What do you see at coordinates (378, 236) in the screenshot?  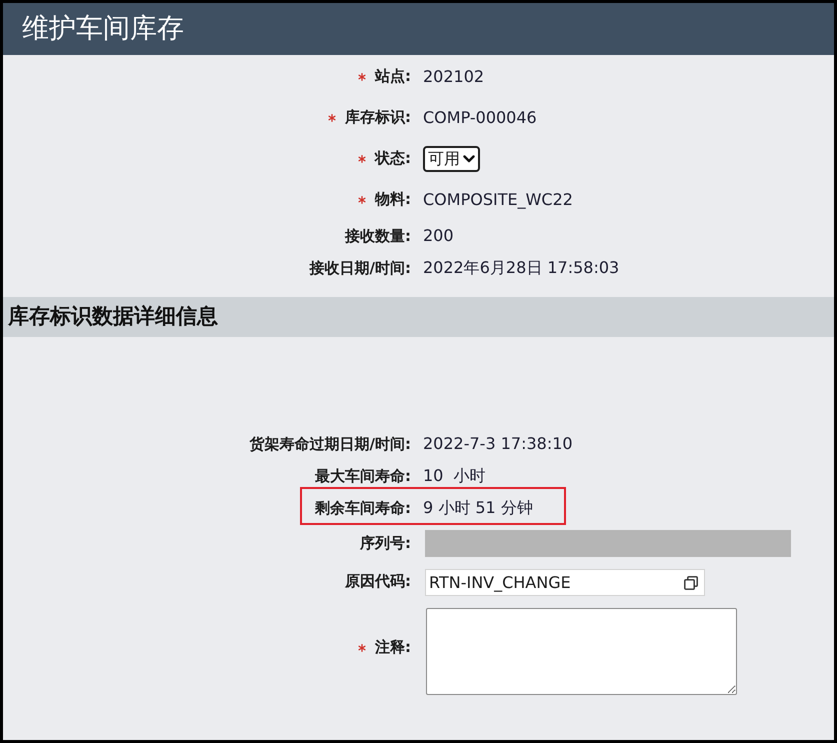 I see `field-label: 接收数量:` at bounding box center [378, 236].